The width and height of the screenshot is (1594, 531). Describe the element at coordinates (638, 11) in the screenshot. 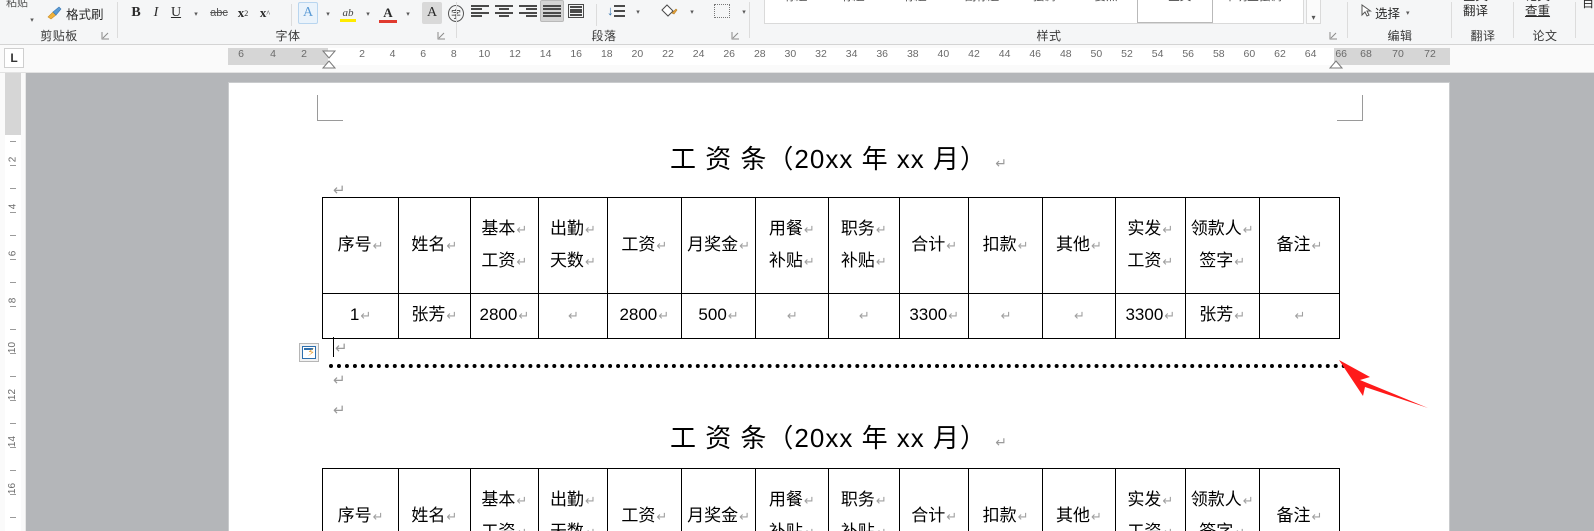

I see `line-spacing-dropdown-caret: ▾` at that location.